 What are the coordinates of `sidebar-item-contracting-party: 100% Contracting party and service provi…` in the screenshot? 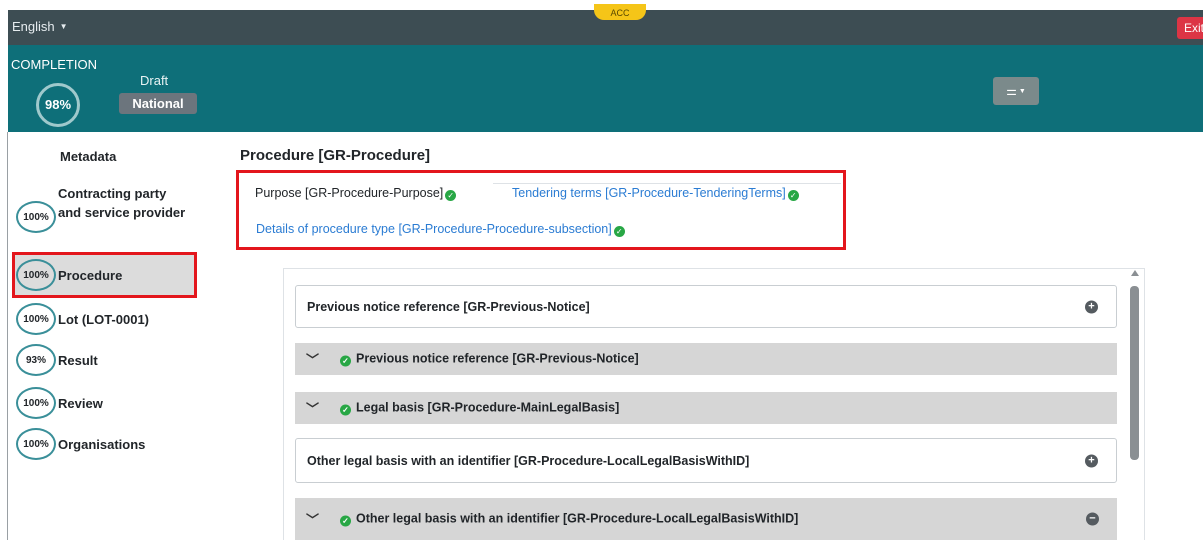 It's located at (104, 208).